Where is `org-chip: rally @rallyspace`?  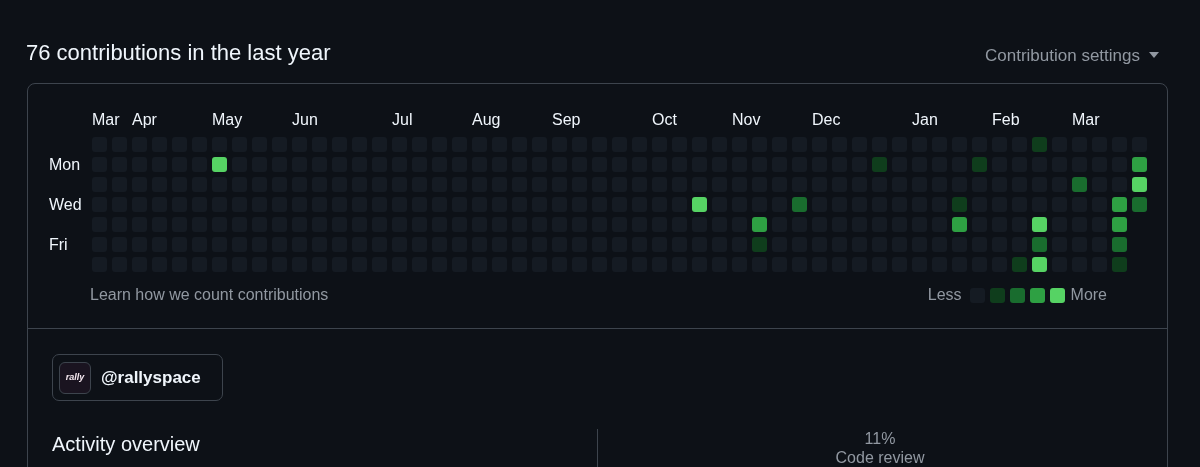
org-chip: rally @rallyspace is located at coordinates (137, 377).